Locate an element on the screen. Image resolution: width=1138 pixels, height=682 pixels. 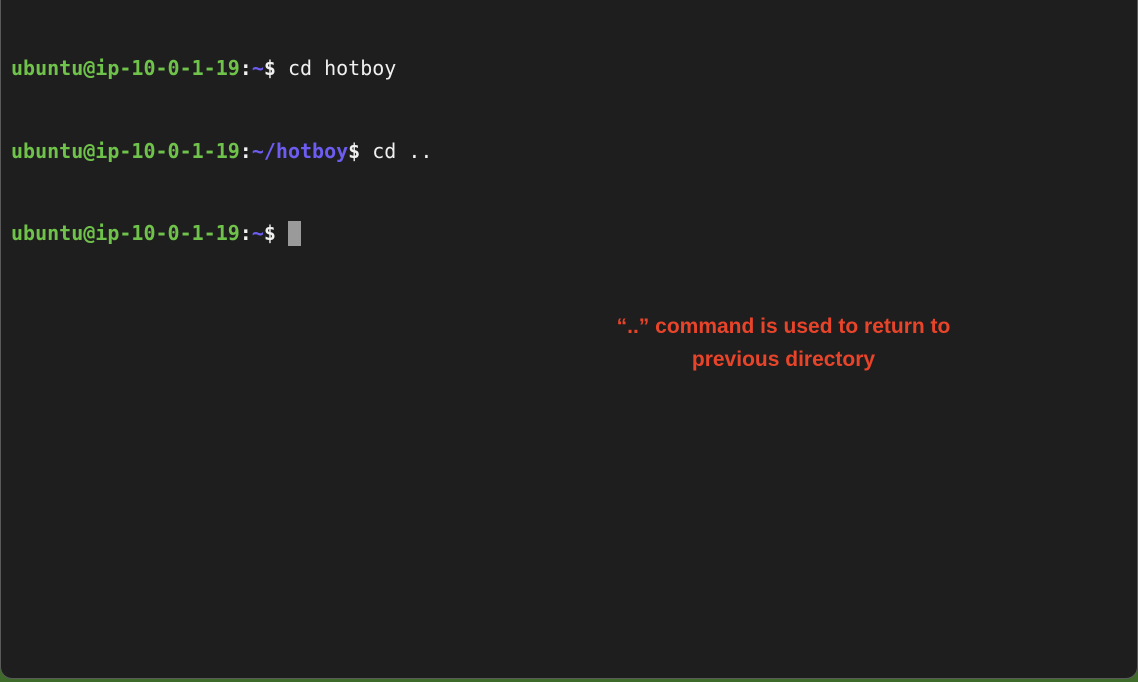
terminal-line: ubuntu@ip-10-0-1-19:~$ cd hotboy is located at coordinates (221, 69).